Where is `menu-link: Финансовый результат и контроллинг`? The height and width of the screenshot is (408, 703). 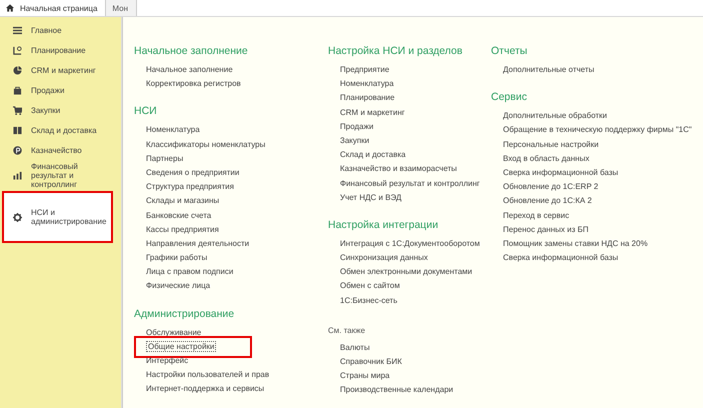
menu-link: Финансовый результат и контроллинг is located at coordinates (410, 183).